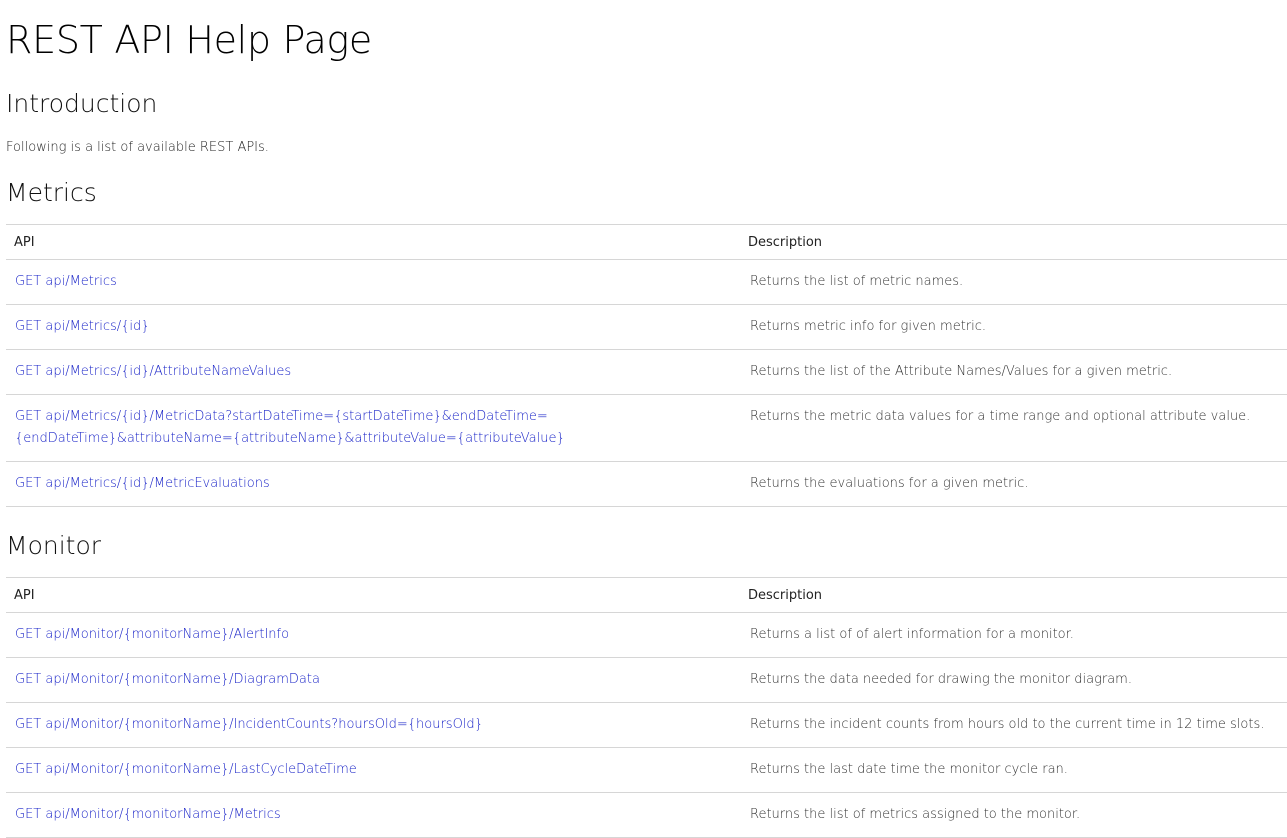 This screenshot has height=838, width=1287. Describe the element at coordinates (377, 635) in the screenshot. I see `api-cell: GET api/Monitor/{monitorName}/AlertInfo` at that location.